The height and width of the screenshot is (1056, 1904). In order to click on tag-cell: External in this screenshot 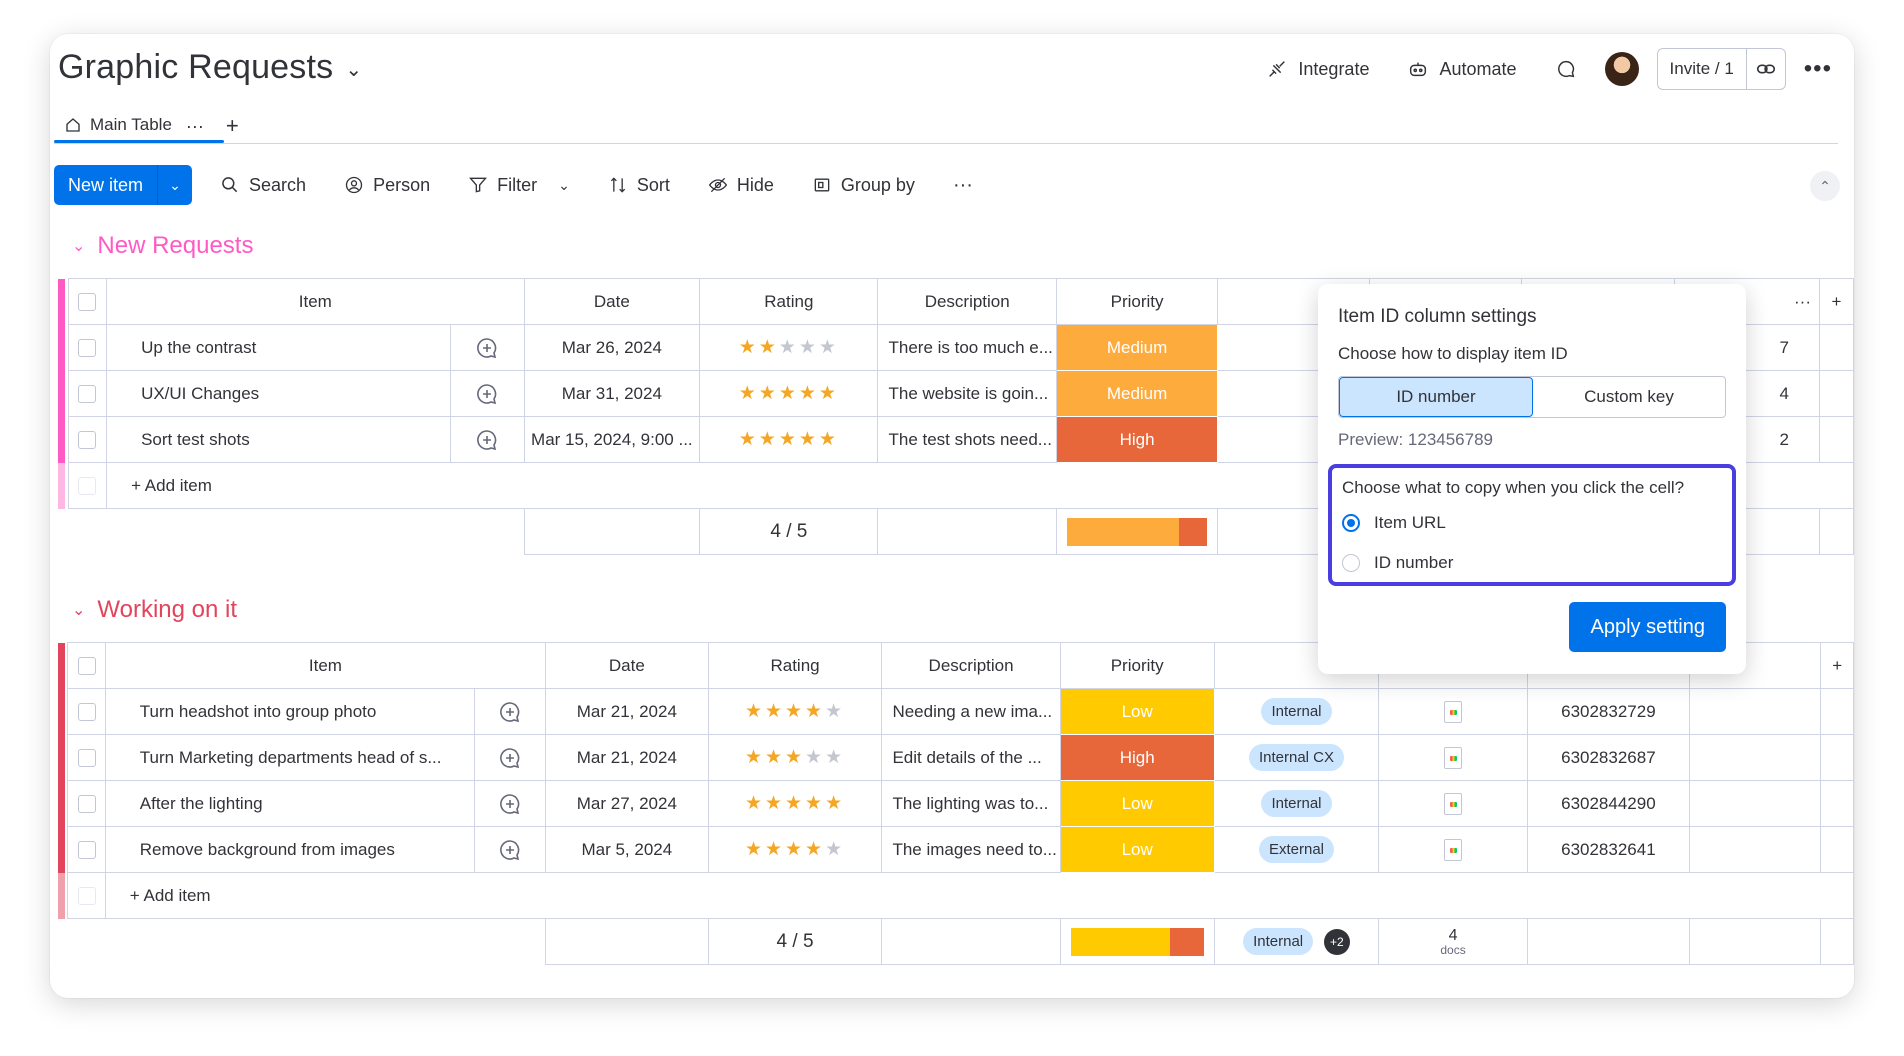, I will do `click(1296, 849)`.